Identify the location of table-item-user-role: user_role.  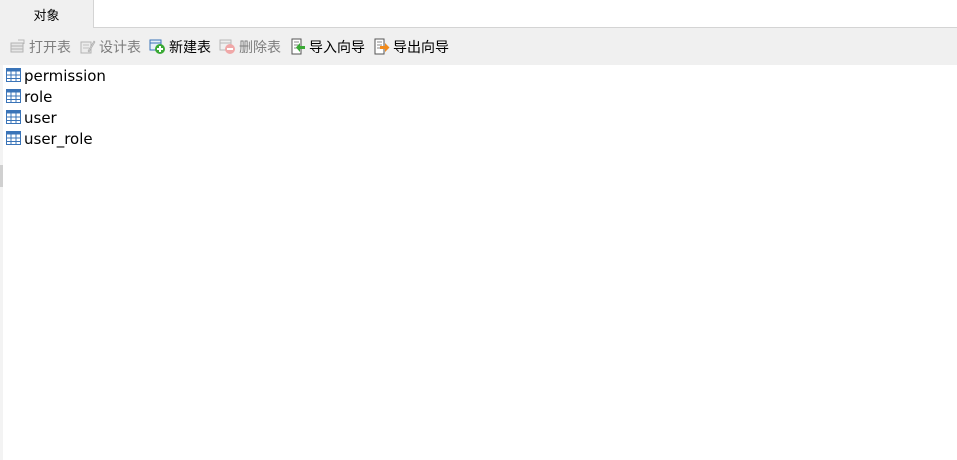
(55, 138).